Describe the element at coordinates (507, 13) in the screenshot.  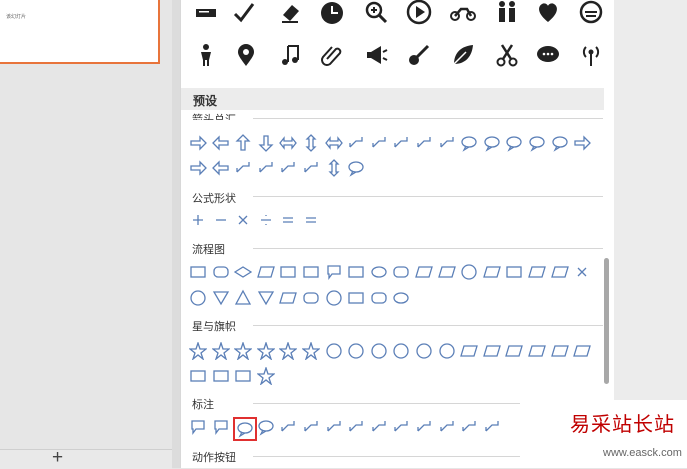
I see `couple-icon` at that location.